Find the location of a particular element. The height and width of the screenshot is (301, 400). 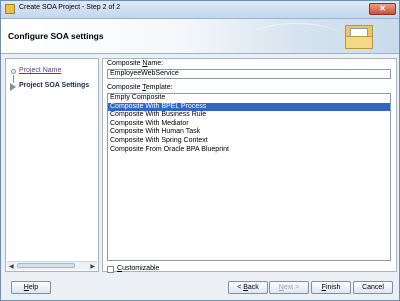

next-button: Next > is located at coordinates (289, 287).